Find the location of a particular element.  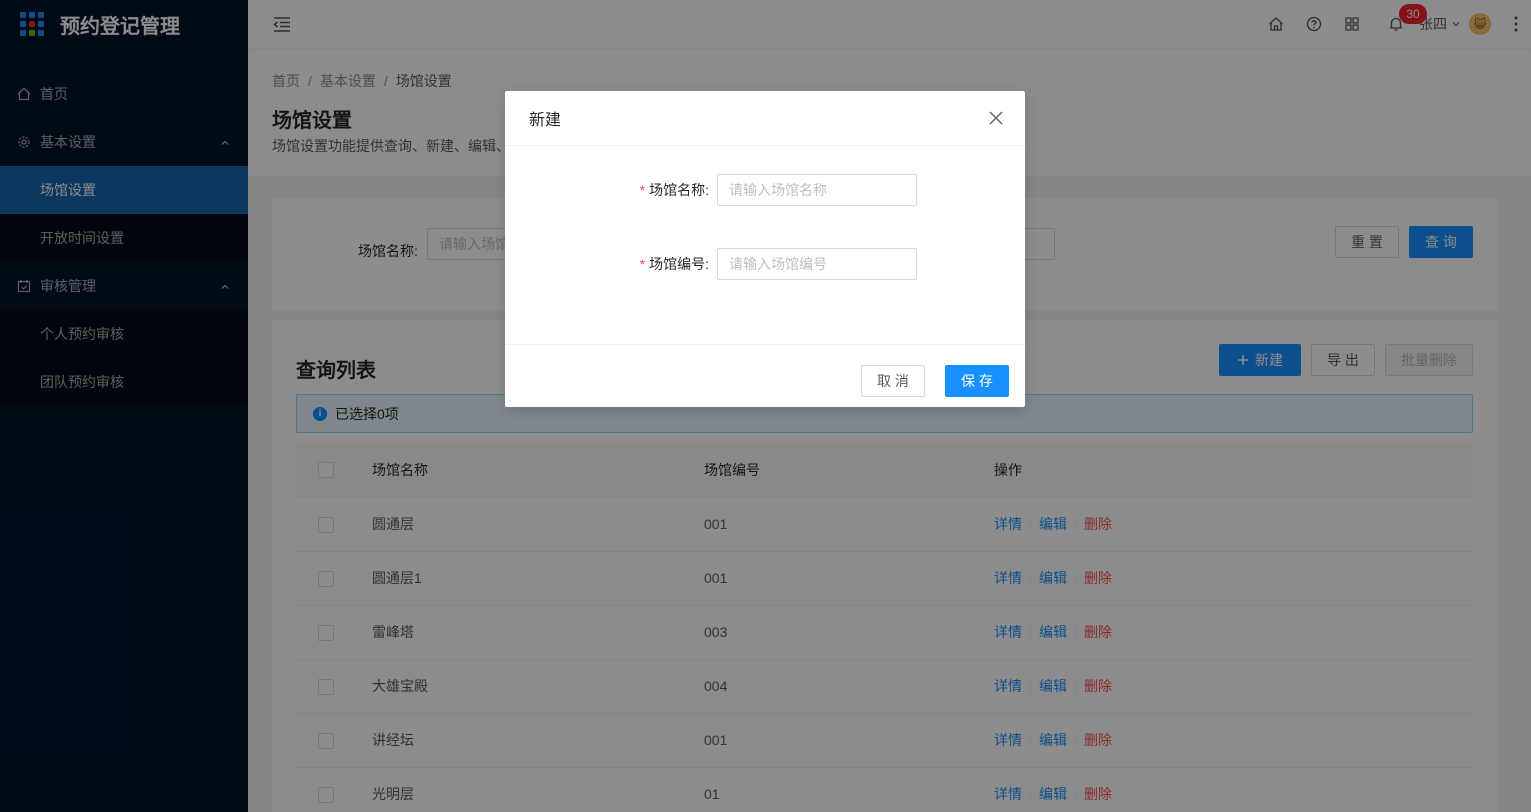

form-row-venue-code: * 场馆编号: is located at coordinates (765, 264).